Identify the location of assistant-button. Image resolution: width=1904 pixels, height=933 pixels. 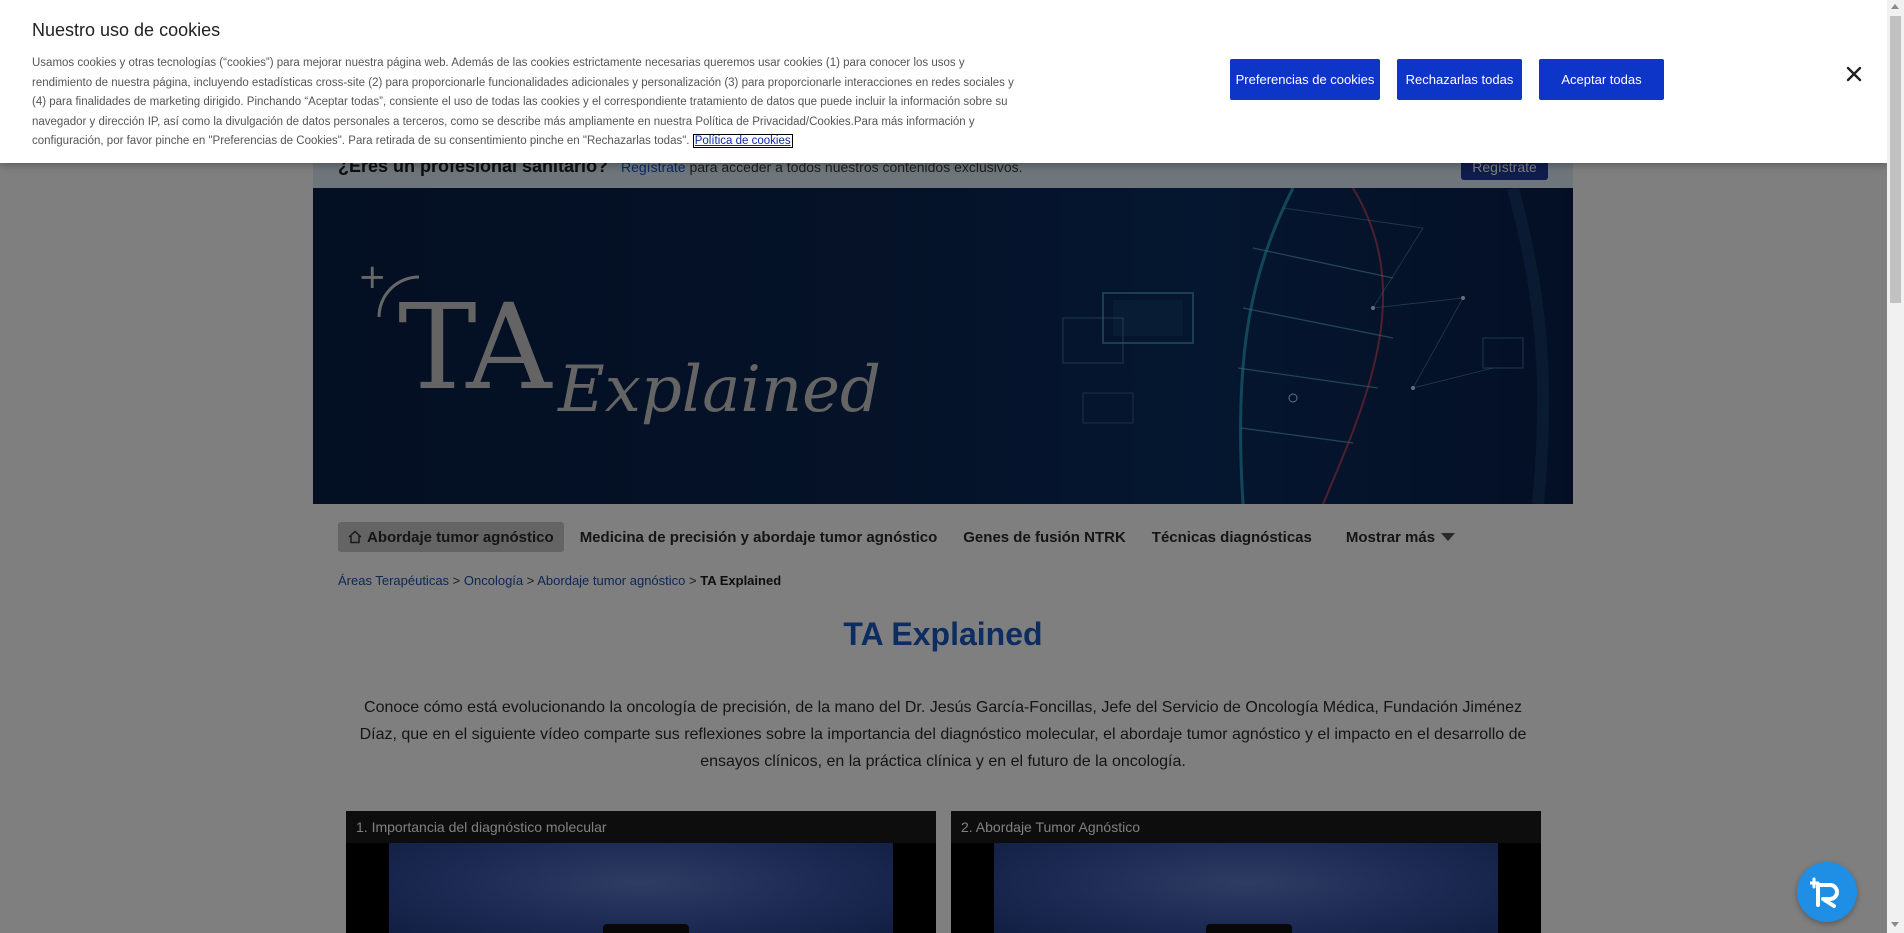
(1827, 892).